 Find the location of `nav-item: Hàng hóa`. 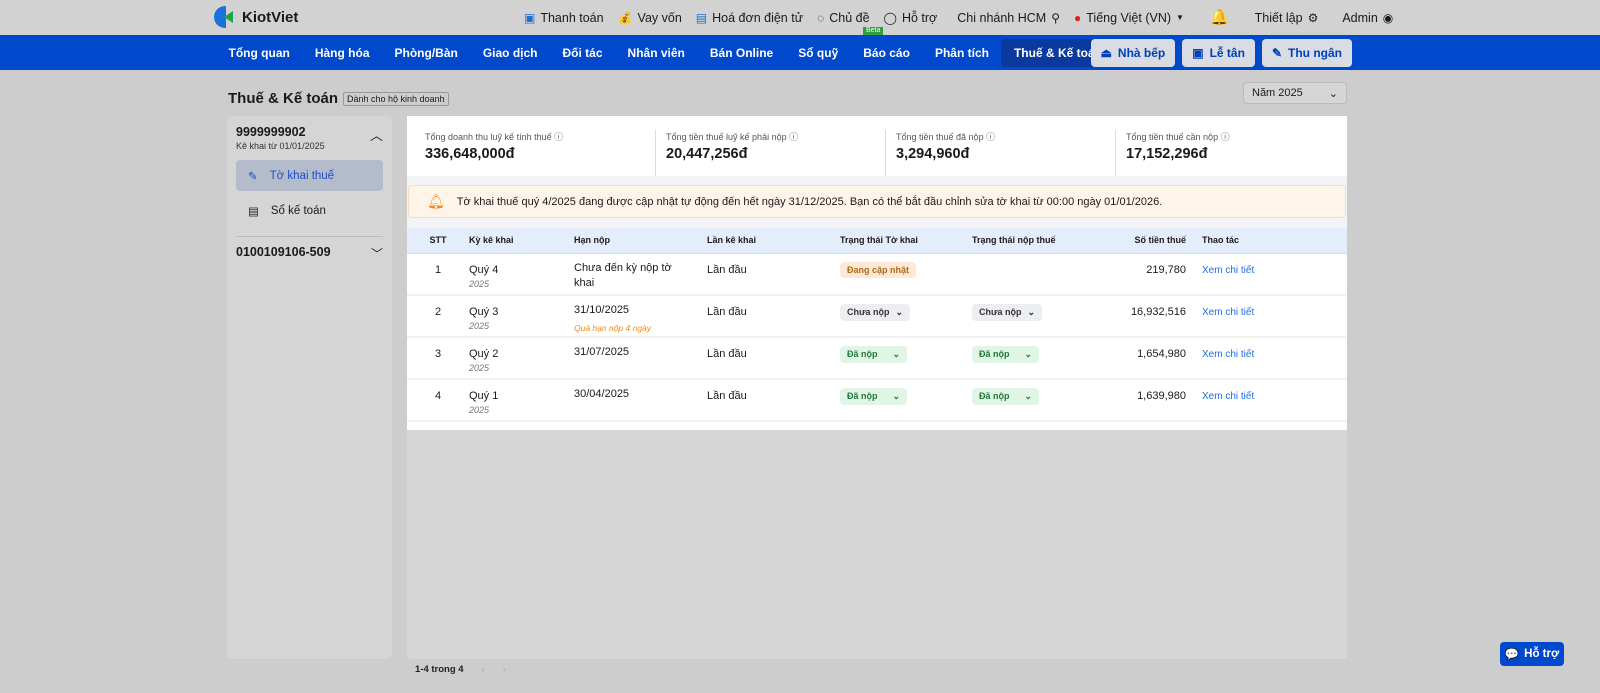

nav-item: Hàng hóa is located at coordinates (342, 53).